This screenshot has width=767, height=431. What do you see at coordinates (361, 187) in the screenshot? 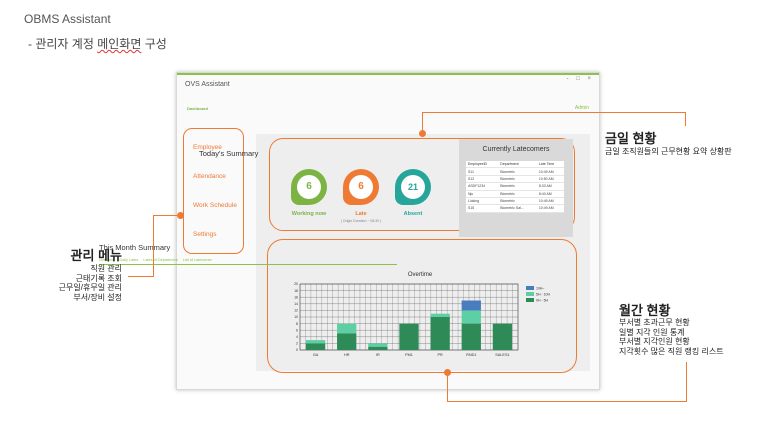
I see `late-gauge: 6` at bounding box center [361, 187].